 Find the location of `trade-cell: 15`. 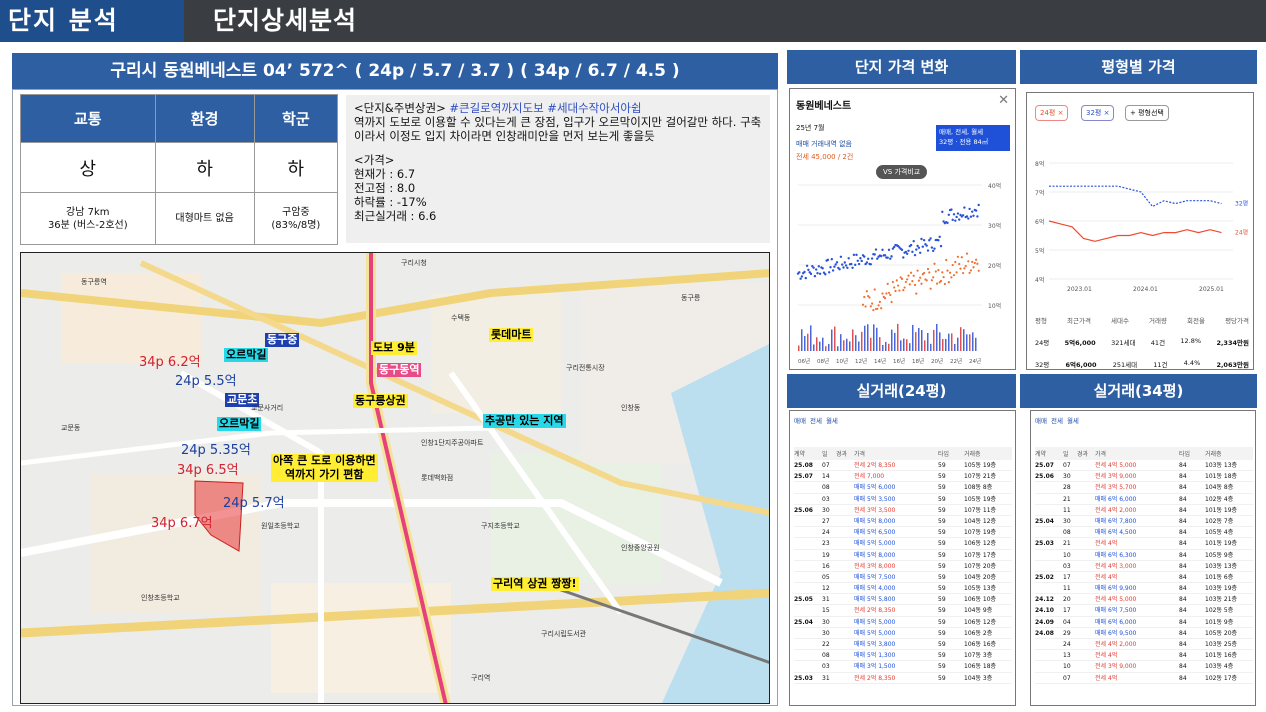

trade-cell: 15 is located at coordinates (826, 611).